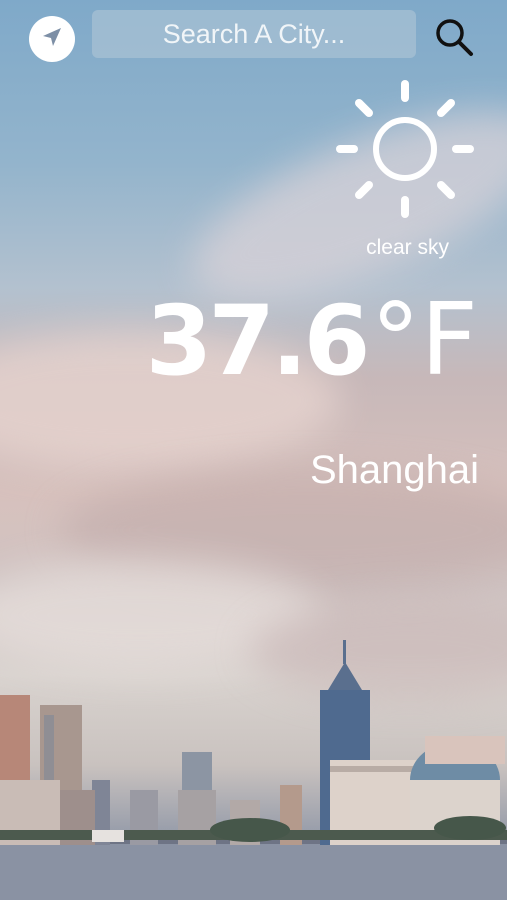 The image size is (507, 900). I want to click on top-bar, so click(253, 36).